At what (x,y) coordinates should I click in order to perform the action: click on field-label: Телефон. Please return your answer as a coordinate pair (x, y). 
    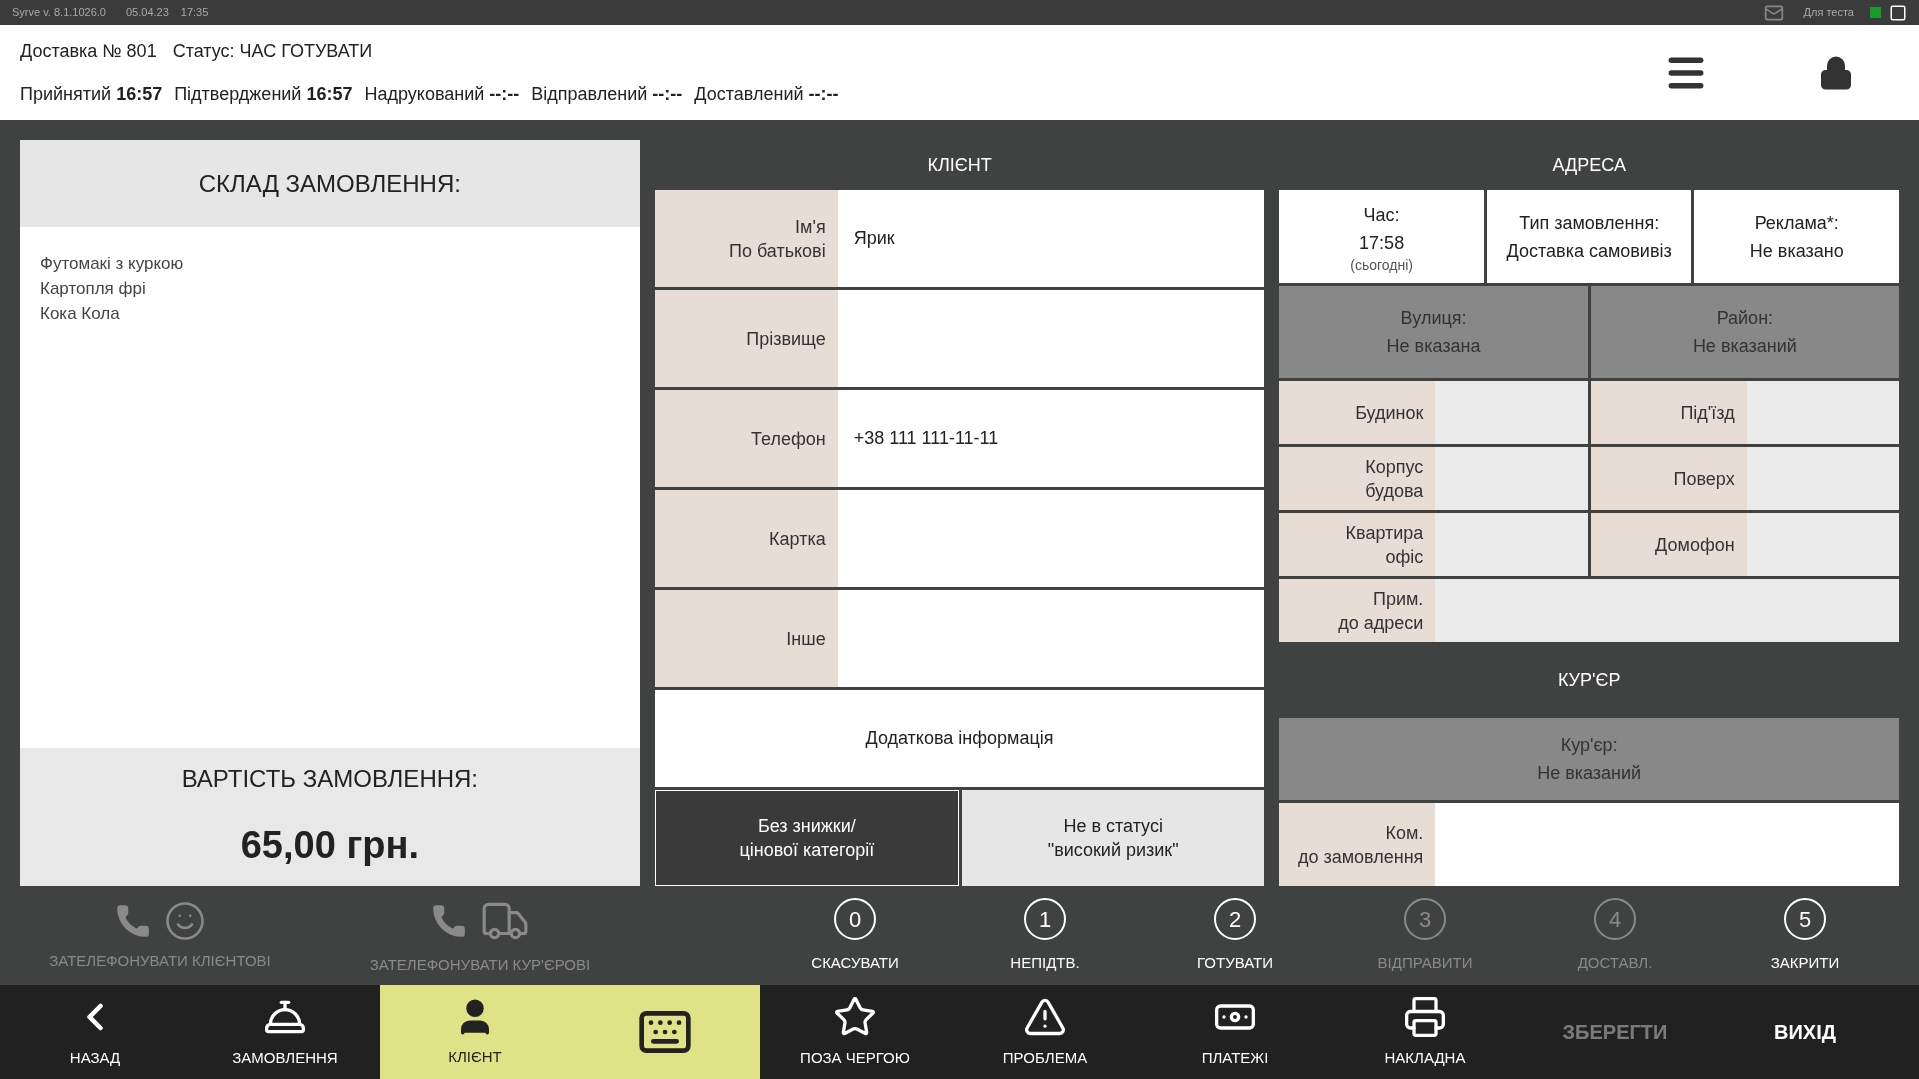
    Looking at the image, I should click on (746, 438).